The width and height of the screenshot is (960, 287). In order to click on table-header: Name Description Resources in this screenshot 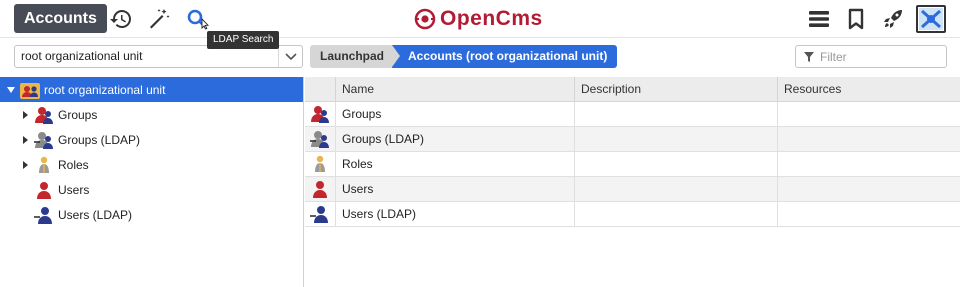, I will do `click(632, 89)`.